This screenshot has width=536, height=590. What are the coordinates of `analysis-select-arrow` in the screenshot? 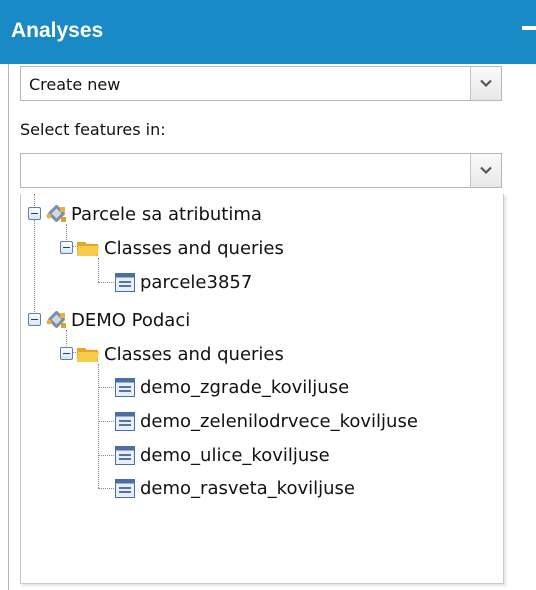 It's located at (485, 83).